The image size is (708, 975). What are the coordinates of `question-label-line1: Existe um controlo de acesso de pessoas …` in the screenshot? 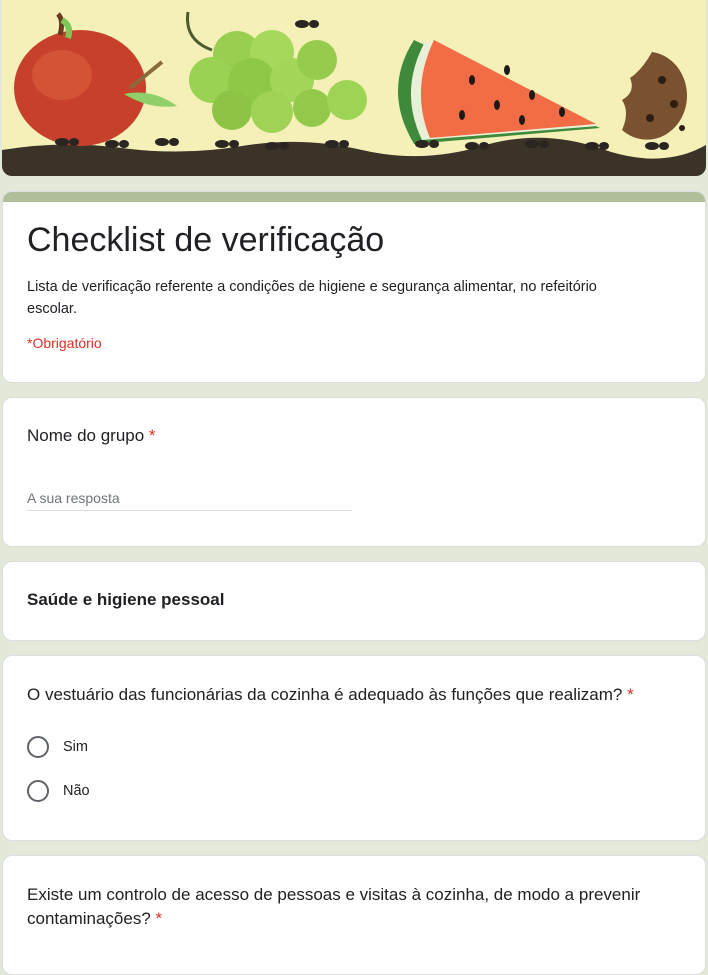 It's located at (334, 894).